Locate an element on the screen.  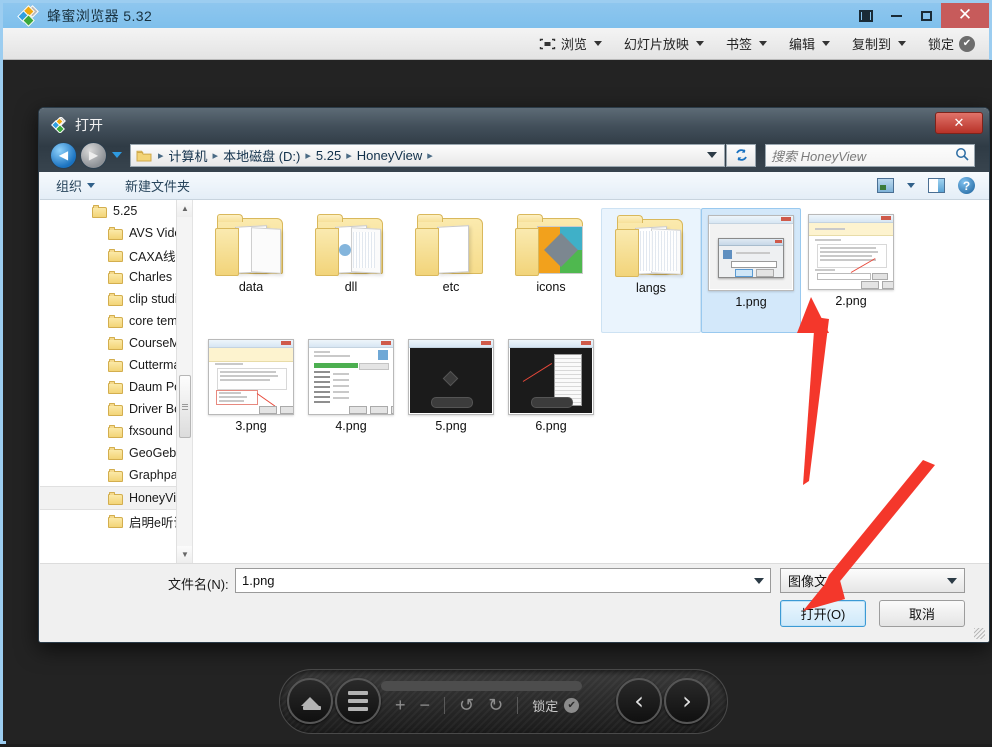
tree-scrollbar: ▲ ▼ is located at coordinates (184, 381).